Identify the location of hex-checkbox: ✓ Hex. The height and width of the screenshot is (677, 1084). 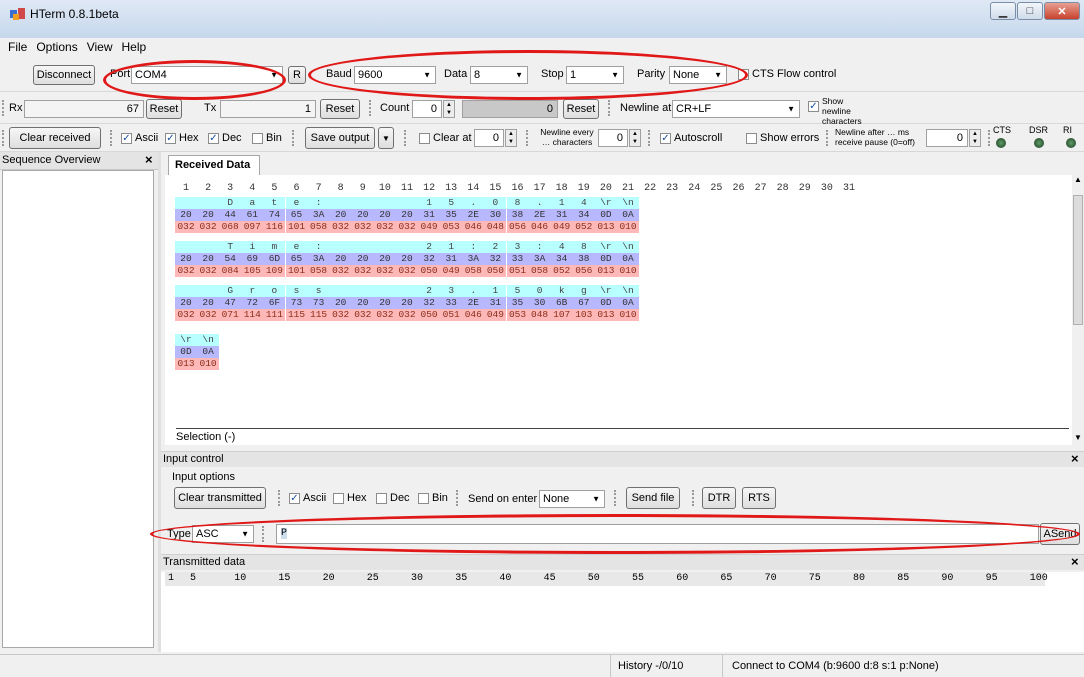
(182, 138).